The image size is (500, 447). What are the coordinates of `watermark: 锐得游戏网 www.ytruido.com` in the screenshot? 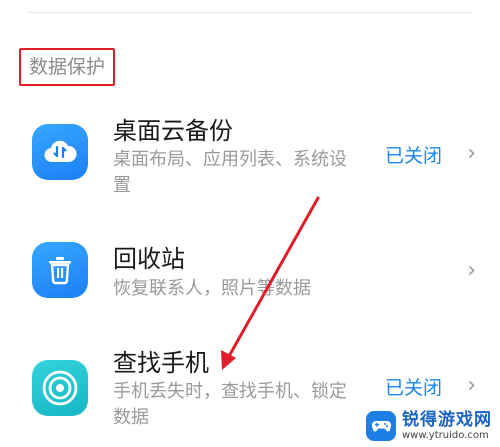 It's located at (429, 426).